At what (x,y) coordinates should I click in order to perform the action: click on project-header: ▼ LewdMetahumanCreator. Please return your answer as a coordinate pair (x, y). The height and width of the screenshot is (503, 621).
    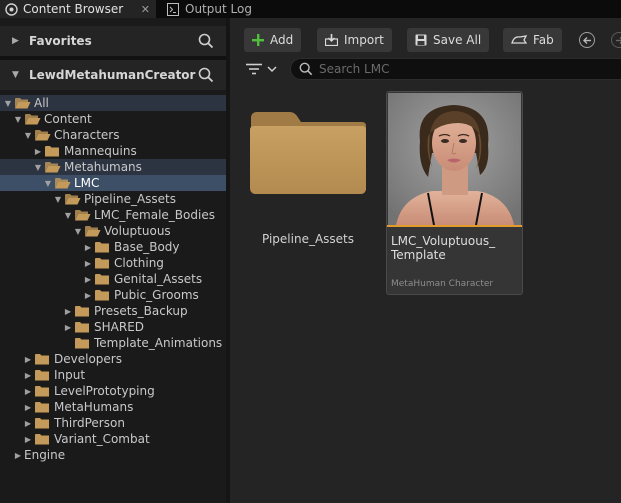
    Looking at the image, I should click on (113, 75).